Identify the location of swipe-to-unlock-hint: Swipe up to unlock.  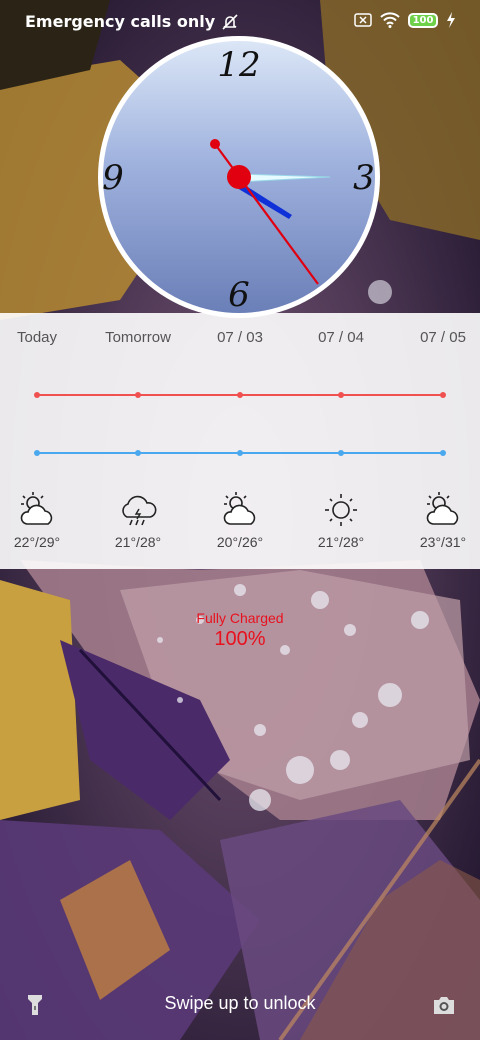
(240, 1003).